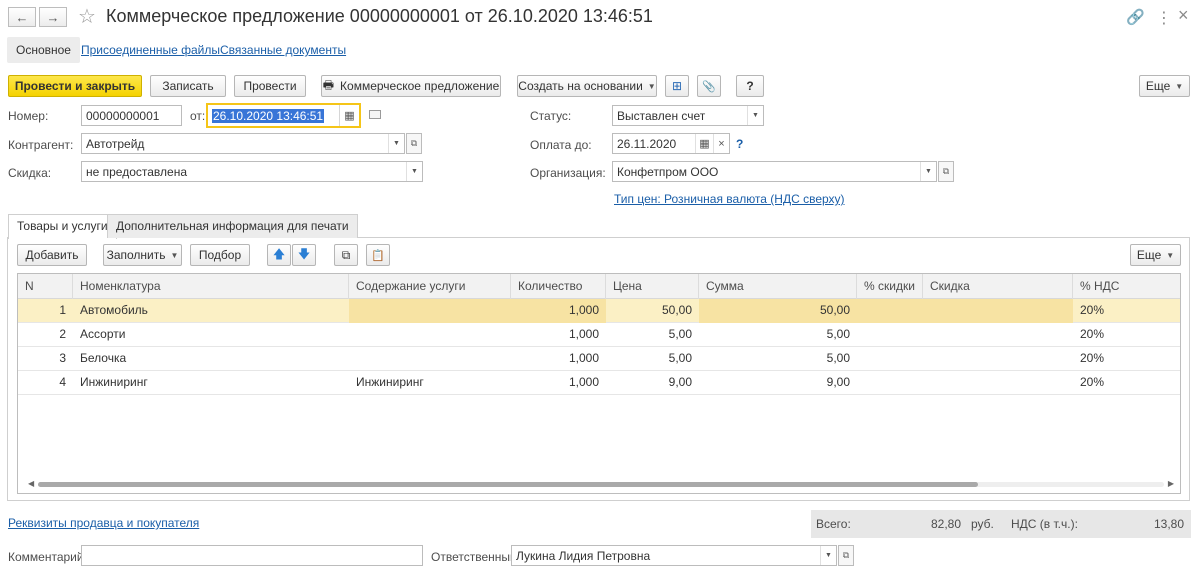  Describe the element at coordinates (846, 555) in the screenshot. I see `responsible-open-icon: ⧉` at that location.